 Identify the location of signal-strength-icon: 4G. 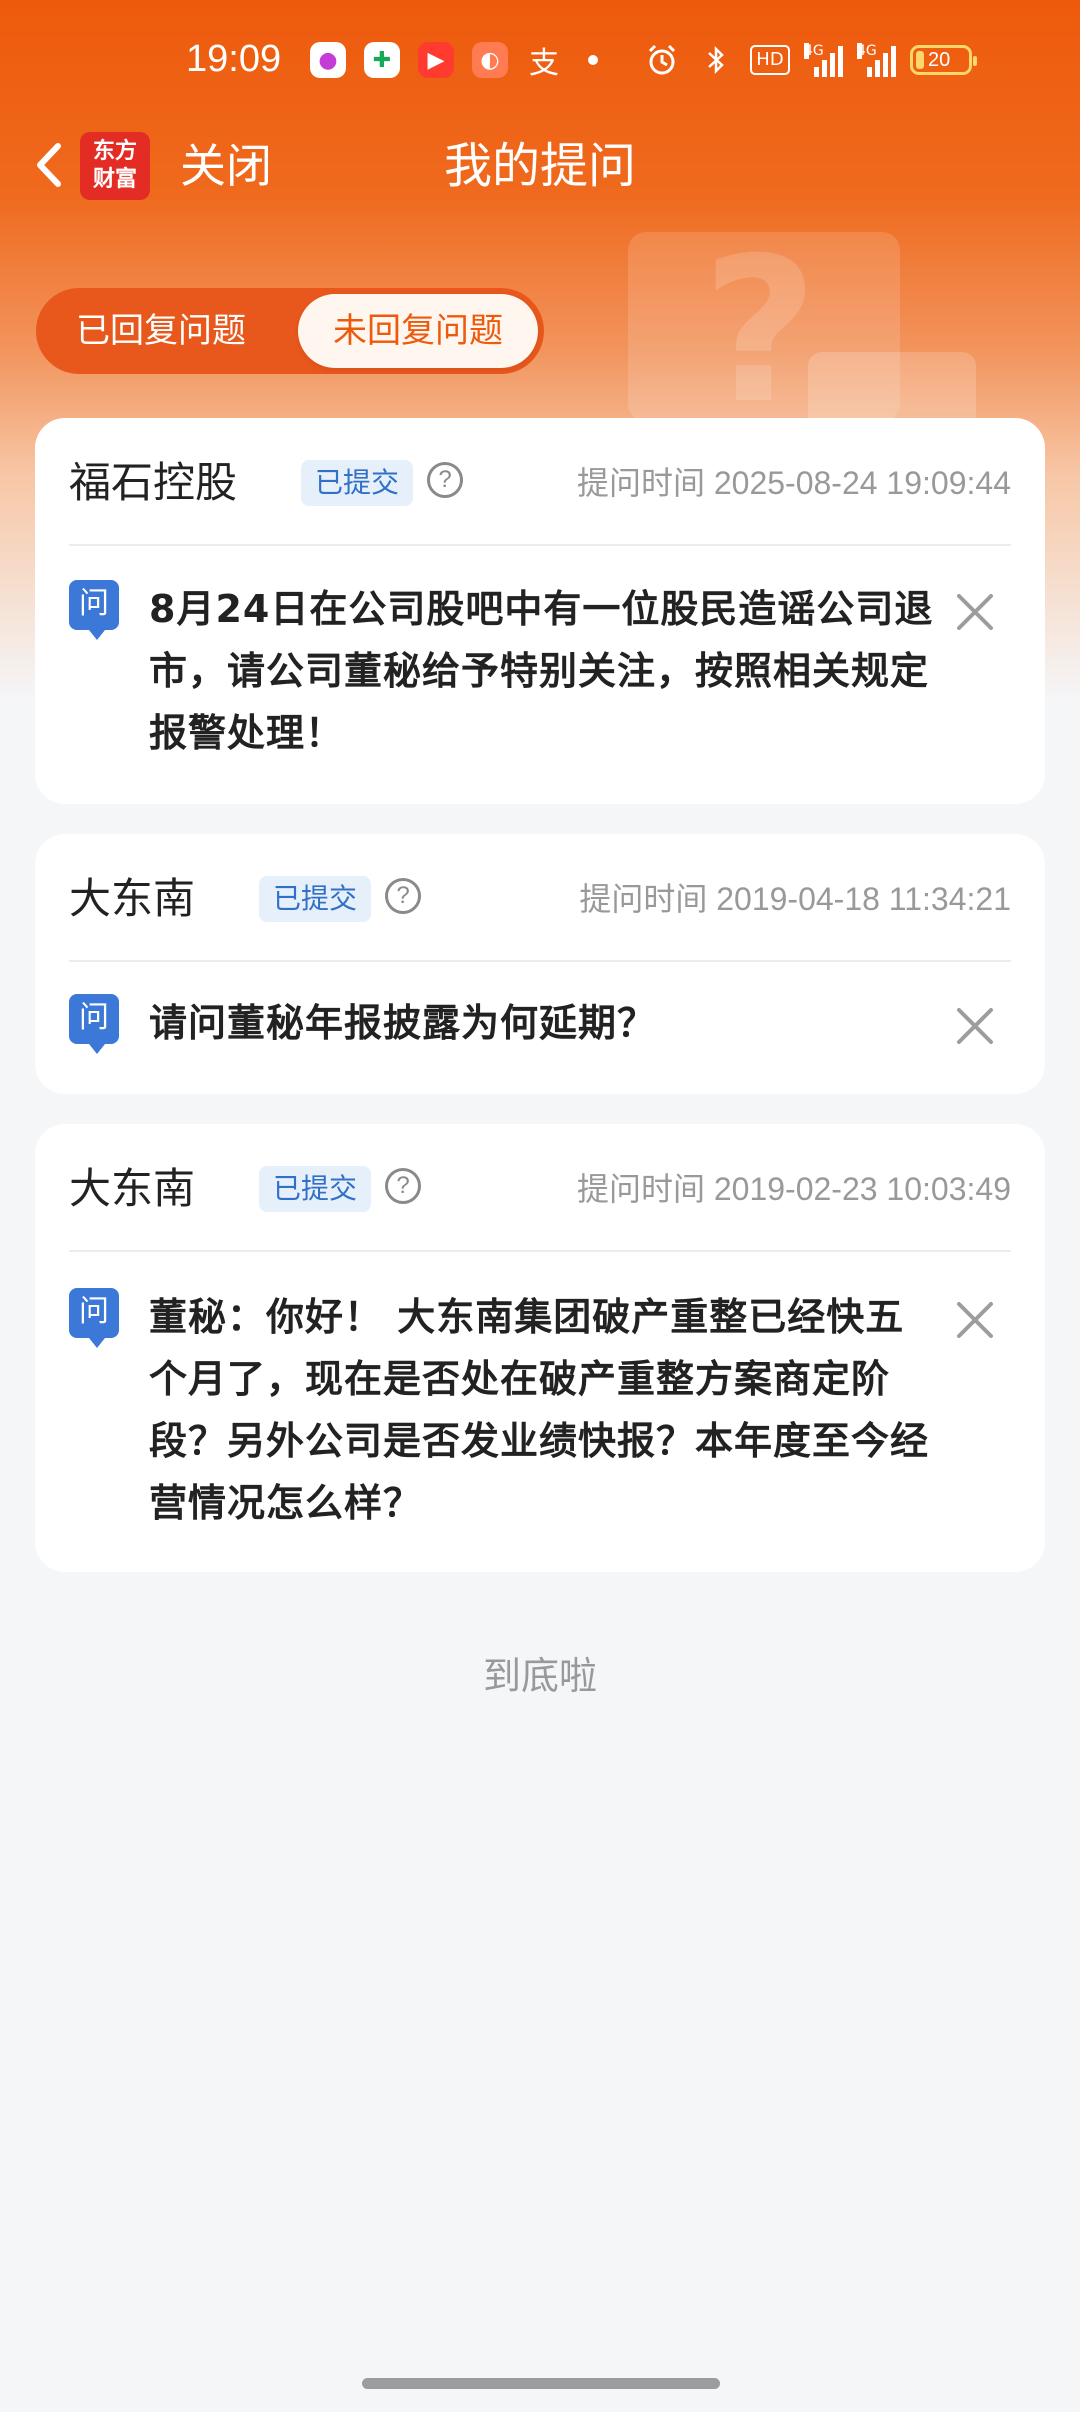
(823, 60).